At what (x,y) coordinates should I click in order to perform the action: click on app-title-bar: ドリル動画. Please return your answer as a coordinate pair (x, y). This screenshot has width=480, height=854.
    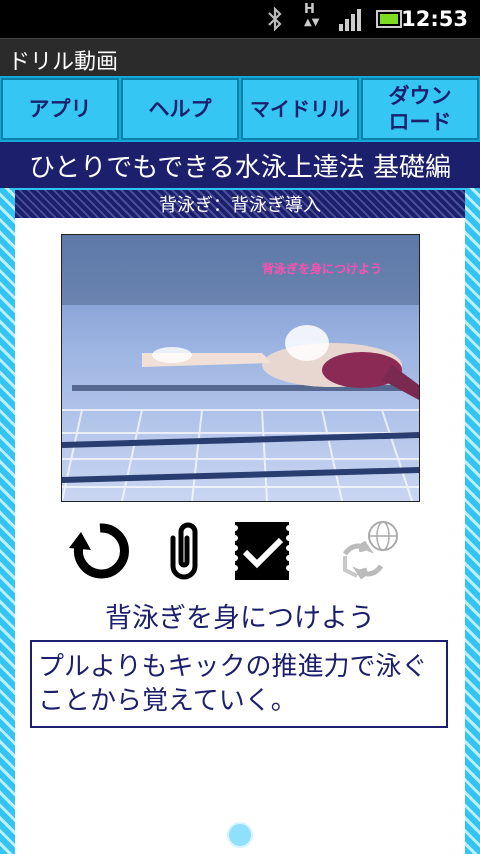
    Looking at the image, I should click on (240, 57).